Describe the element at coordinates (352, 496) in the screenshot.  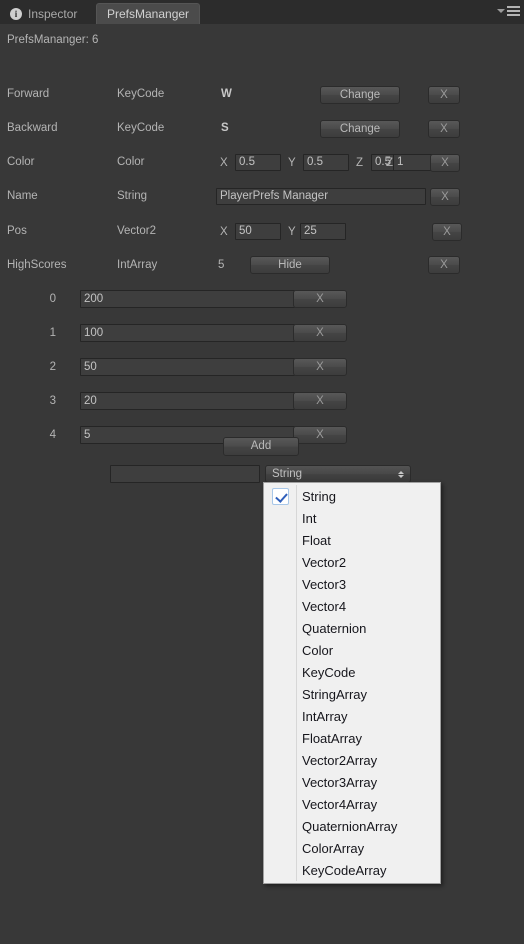
I see `menu-item-string: String` at that location.